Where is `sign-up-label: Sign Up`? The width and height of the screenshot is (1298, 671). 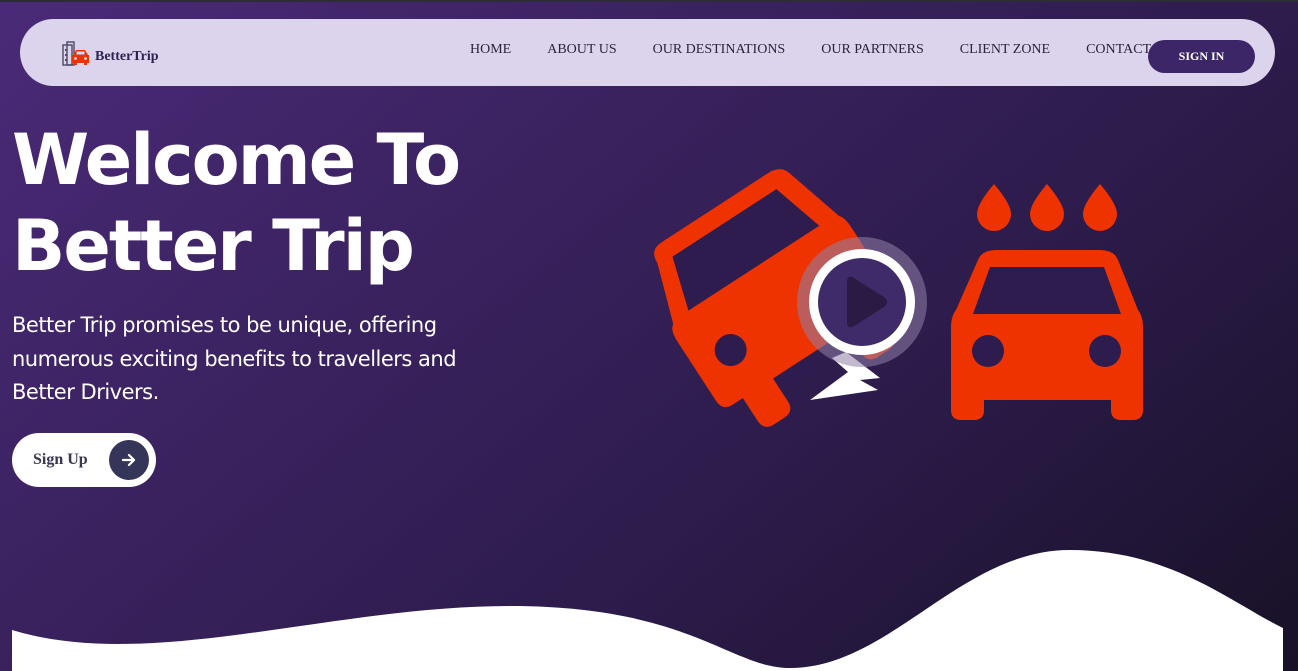
sign-up-label: Sign Up is located at coordinates (60, 459).